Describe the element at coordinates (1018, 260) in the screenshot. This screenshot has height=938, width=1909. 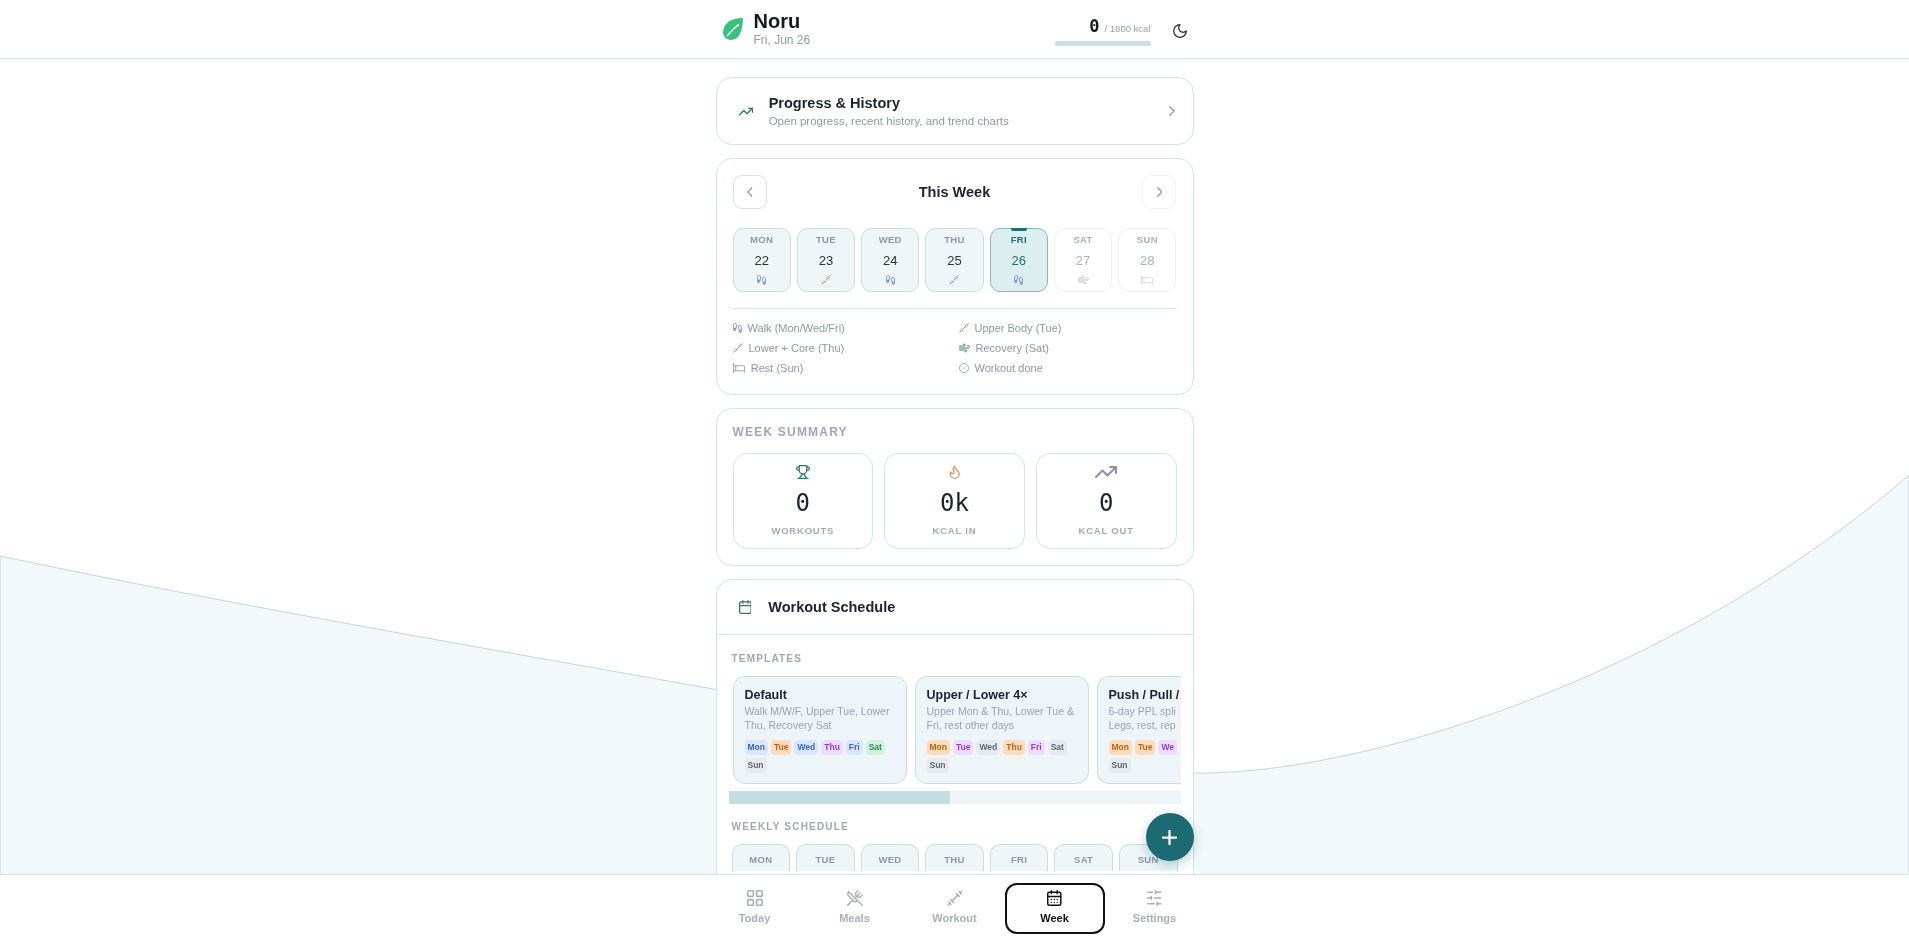
I see `day-cell: FRI 26` at that location.